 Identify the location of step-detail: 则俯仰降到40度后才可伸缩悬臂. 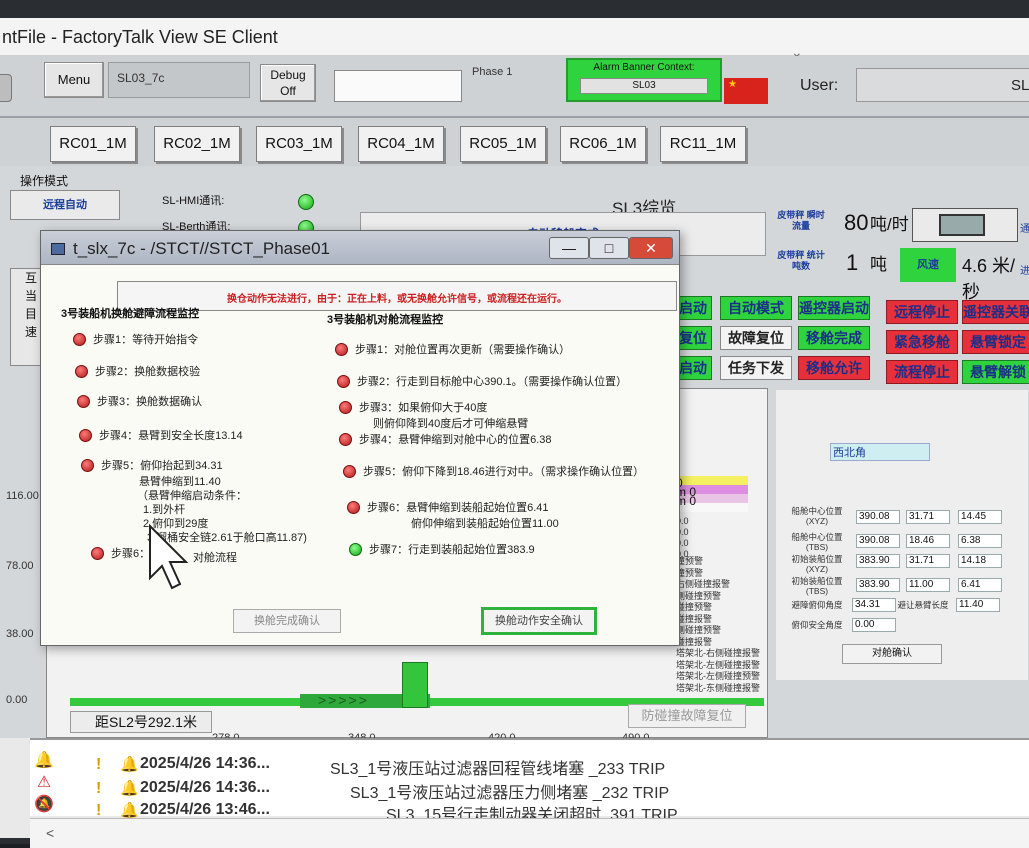
(451, 424).